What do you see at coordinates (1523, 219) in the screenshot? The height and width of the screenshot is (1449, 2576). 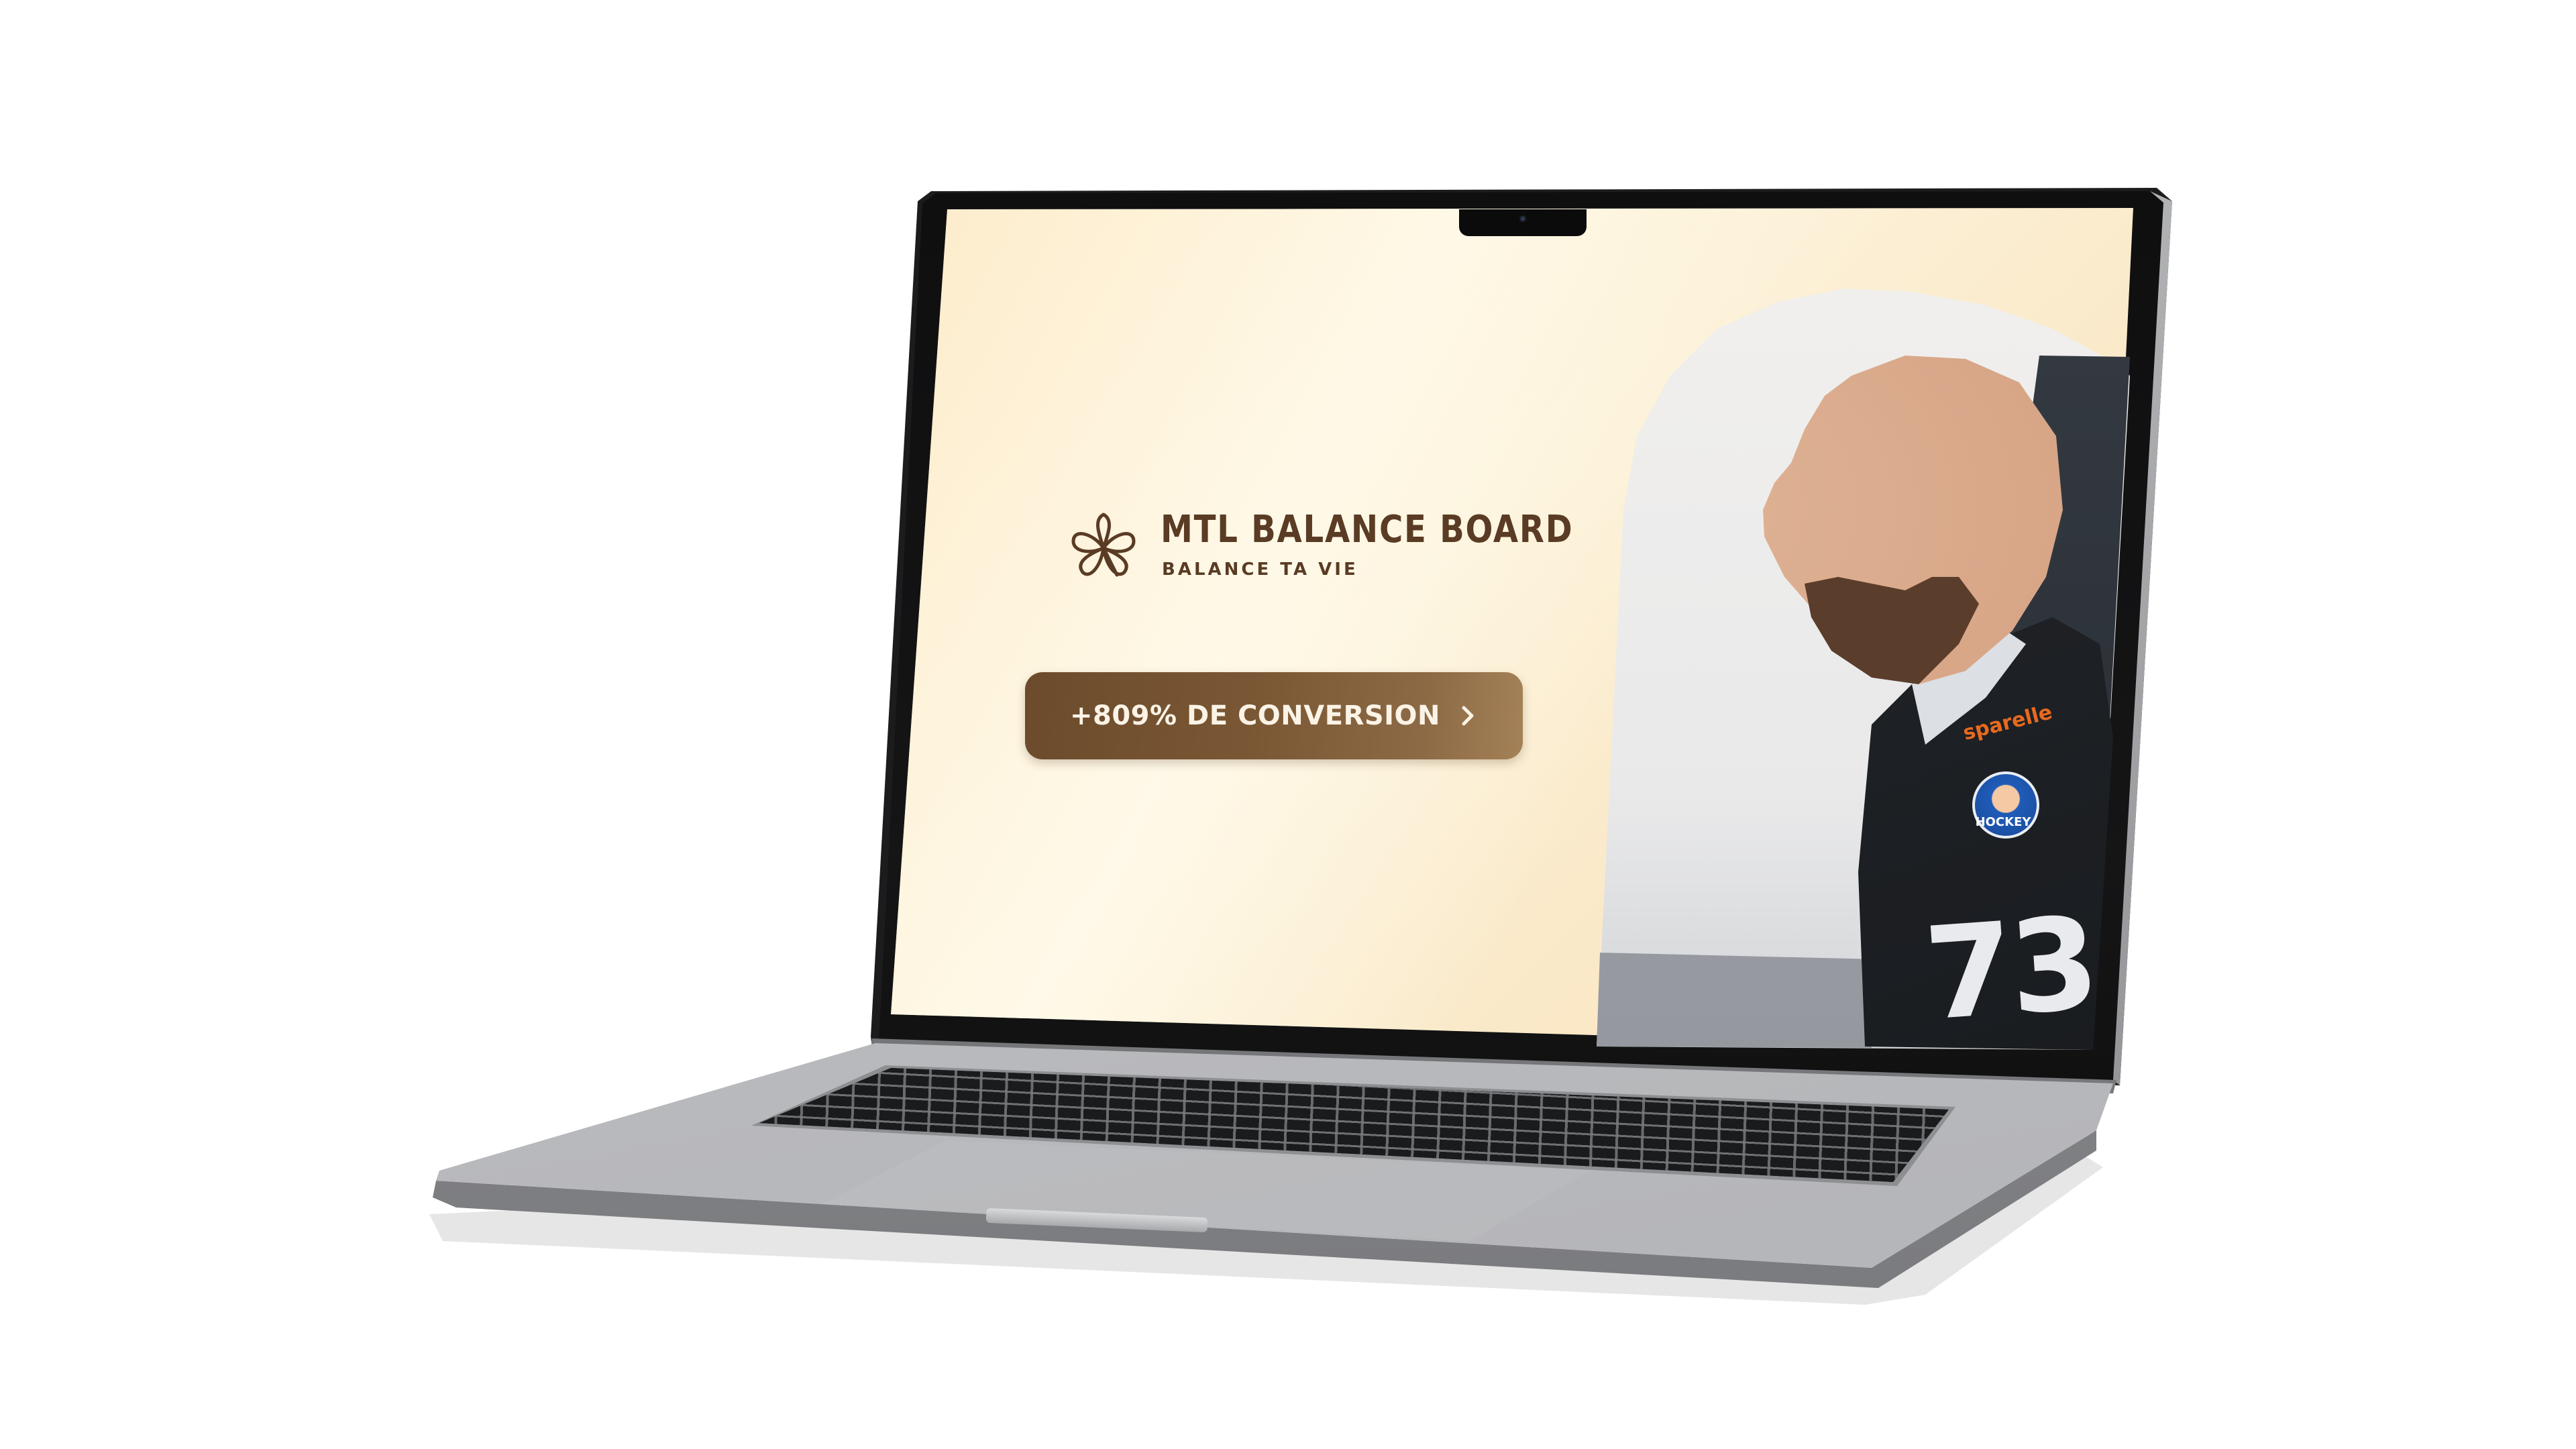 I see `camera-icon` at bounding box center [1523, 219].